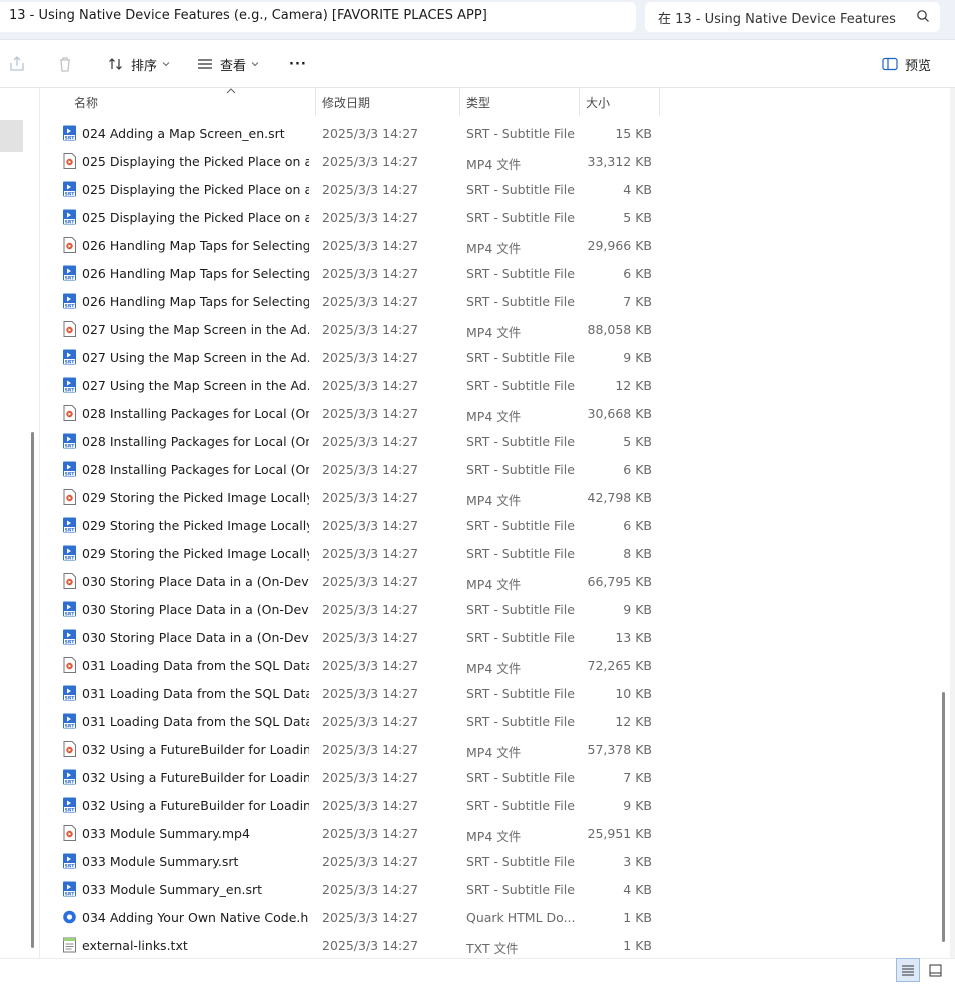 The image size is (955, 987). Describe the element at coordinates (637, 301) in the screenshot. I see `file-size: 7 KB` at that location.